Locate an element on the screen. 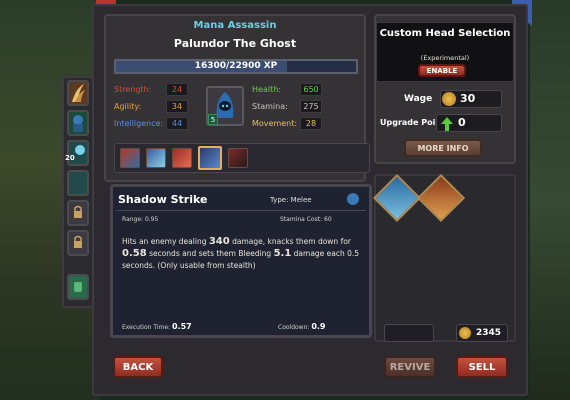 This screenshot has width=570, height=400. skill-type: Type: Melee is located at coordinates (291, 200).